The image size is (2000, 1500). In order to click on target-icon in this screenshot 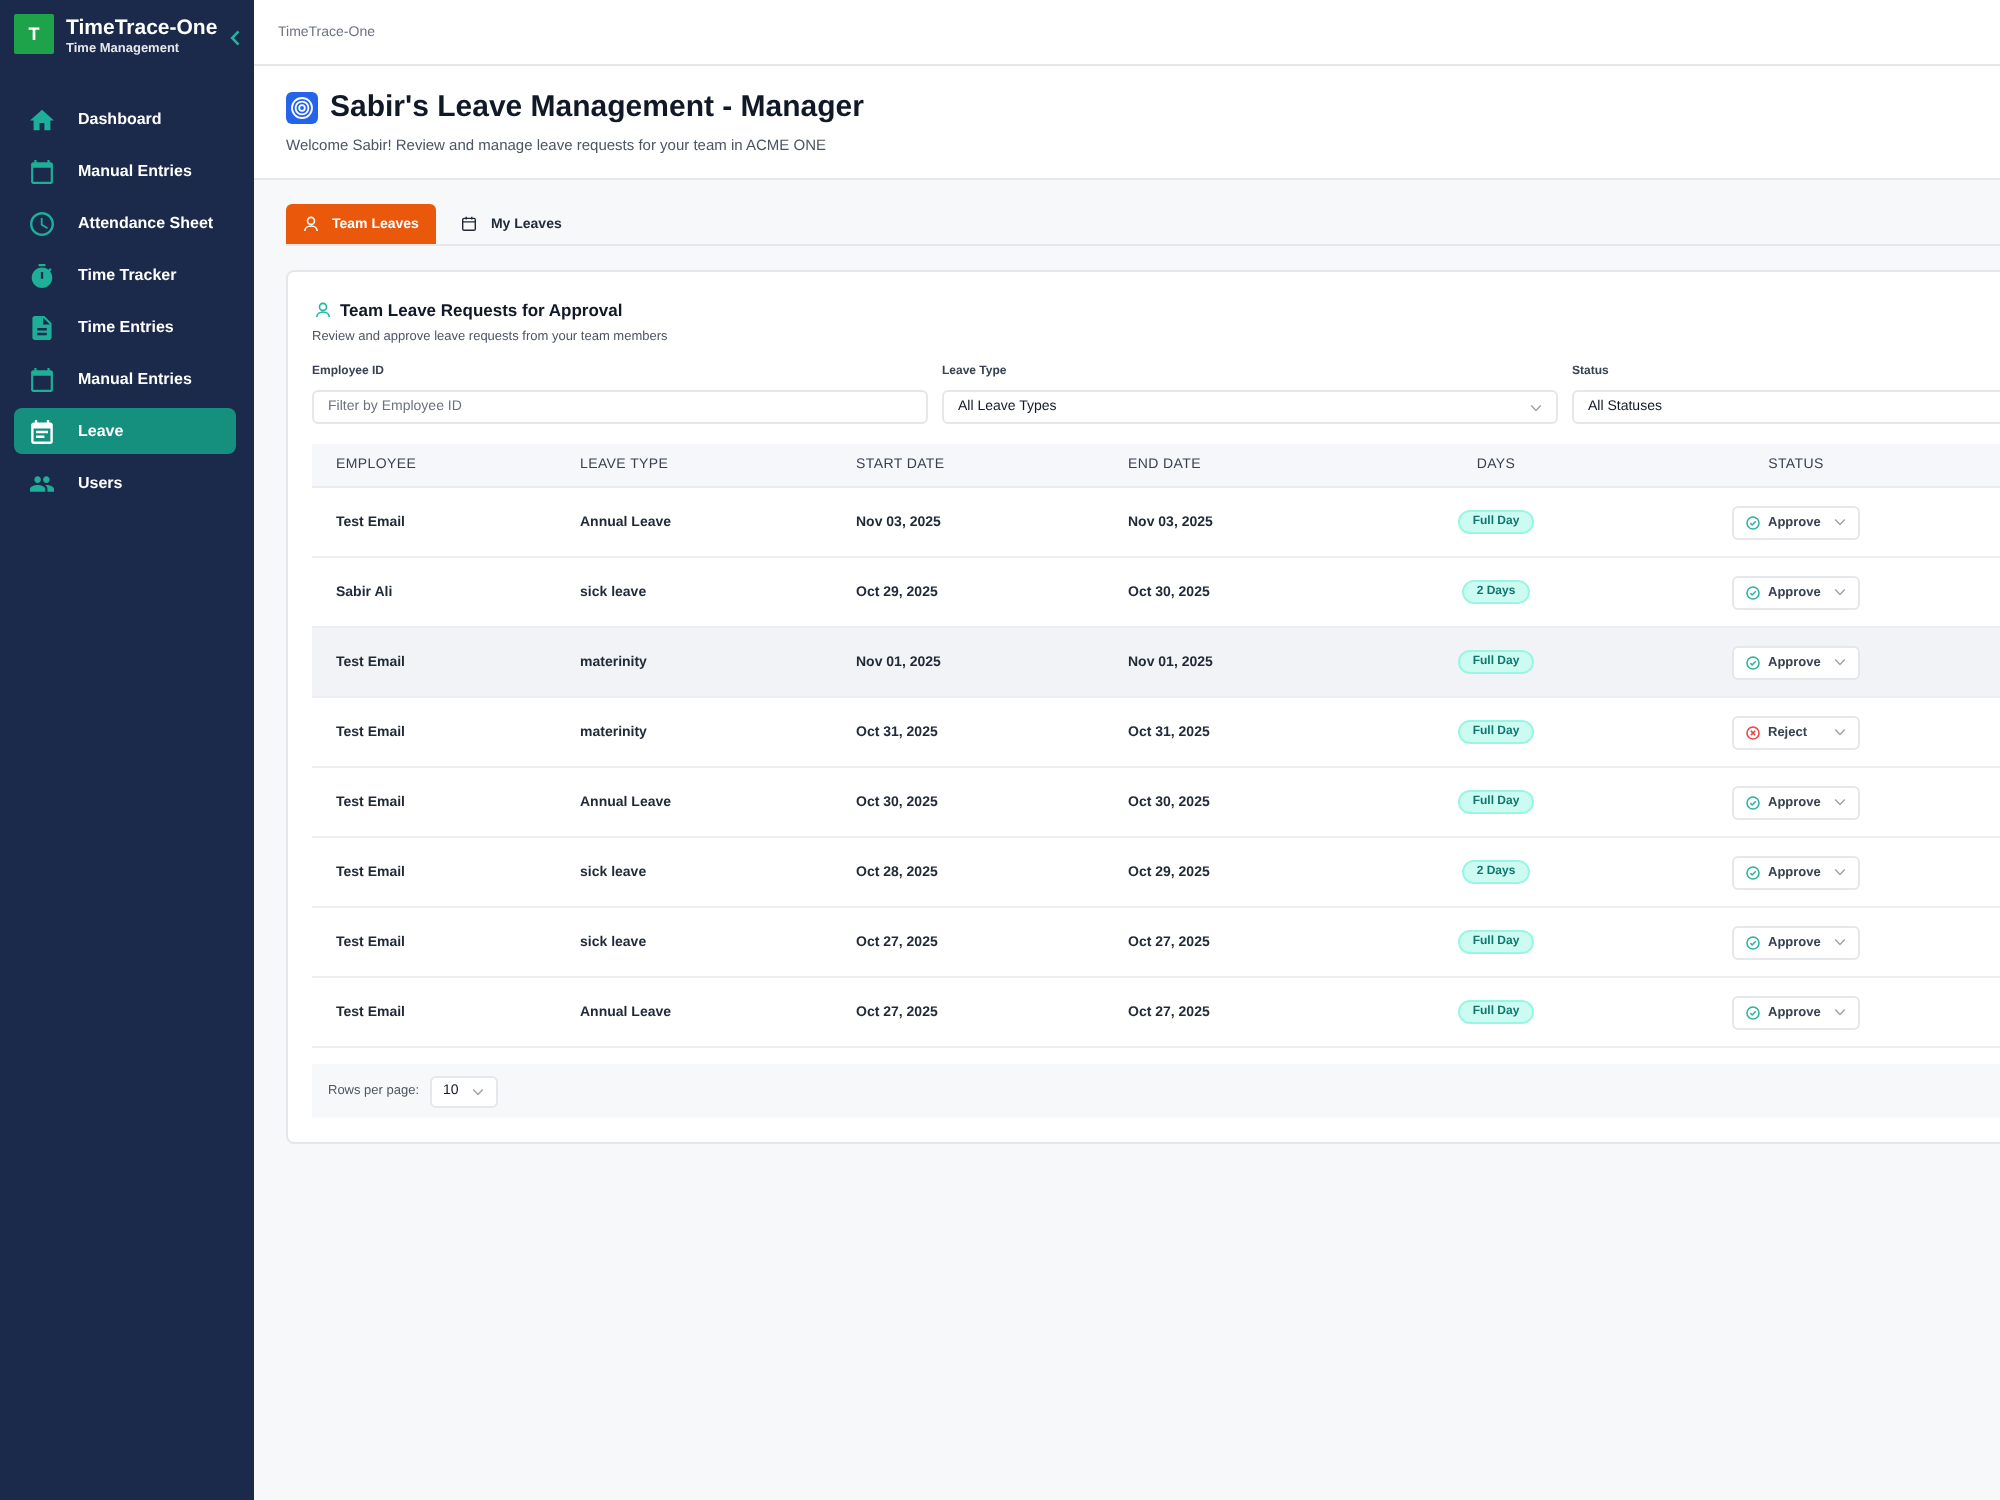, I will do `click(302, 107)`.